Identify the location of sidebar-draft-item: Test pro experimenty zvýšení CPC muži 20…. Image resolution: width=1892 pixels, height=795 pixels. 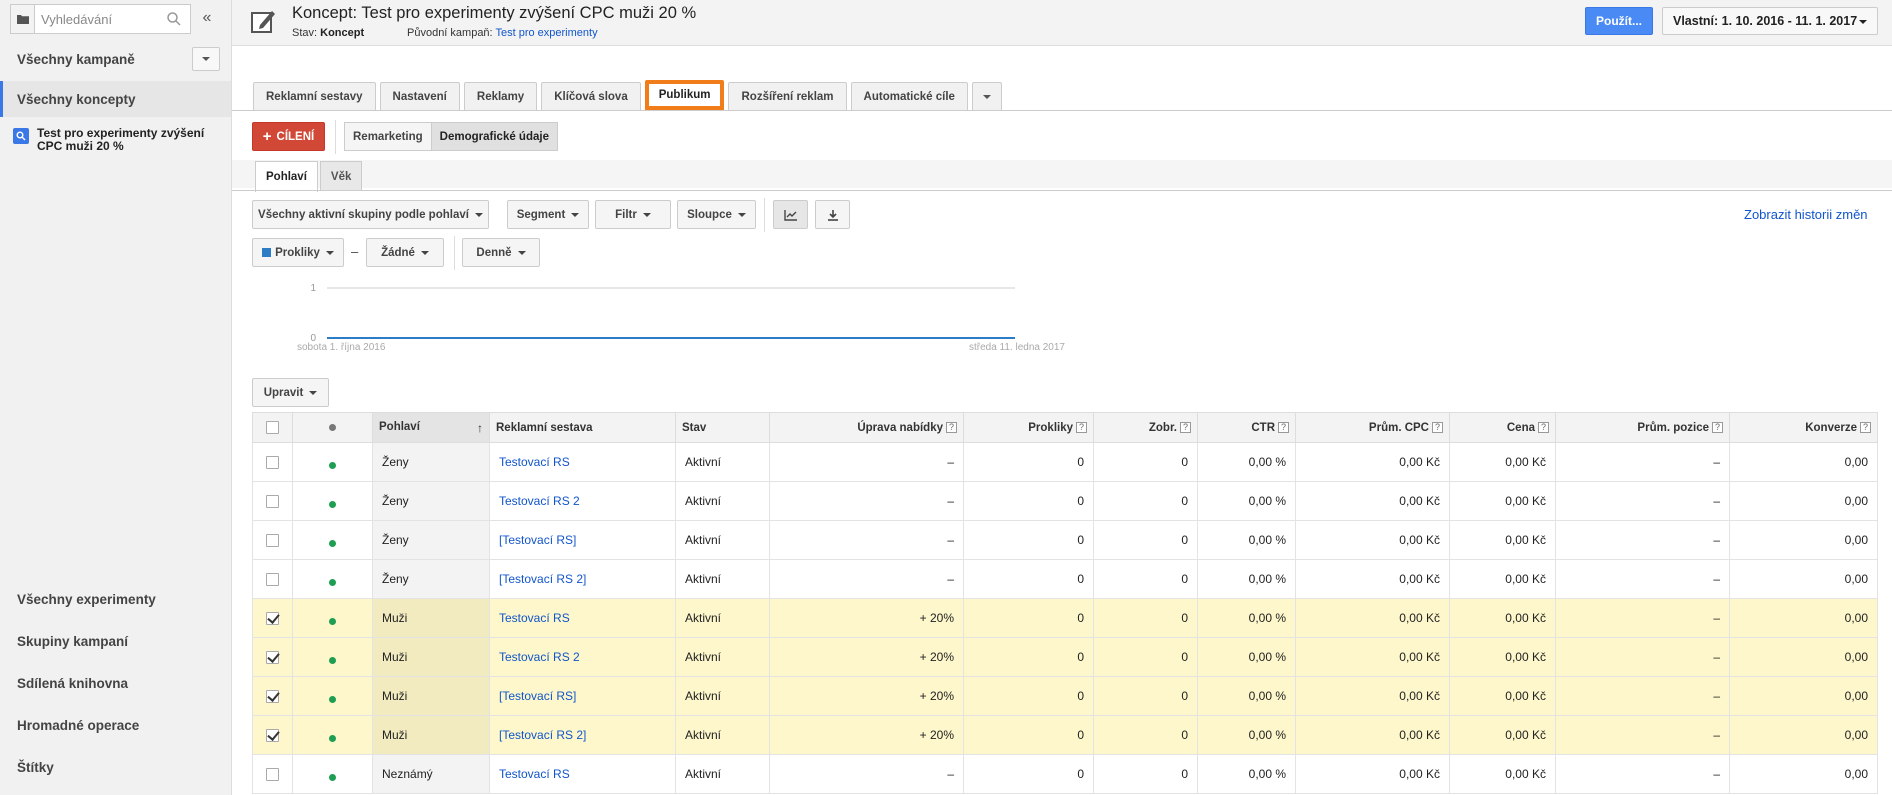
(122, 140).